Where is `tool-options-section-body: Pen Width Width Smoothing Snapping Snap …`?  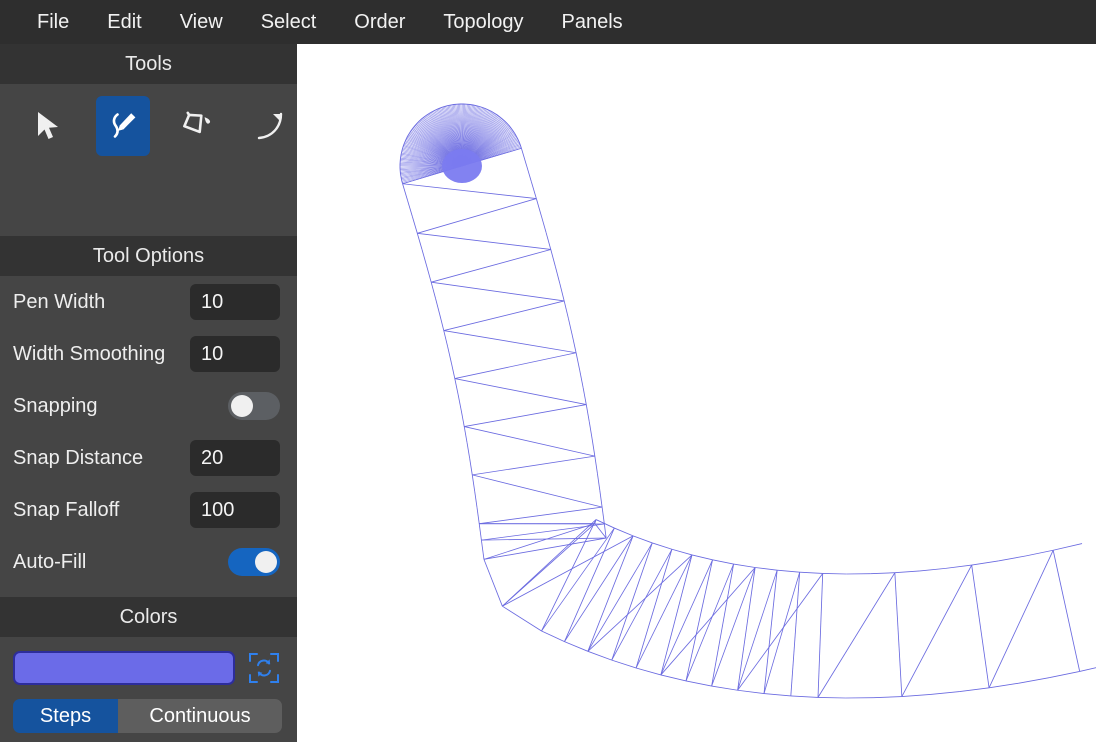
tool-options-section-body: Pen Width Width Smoothing Snapping Snap … is located at coordinates (148, 432).